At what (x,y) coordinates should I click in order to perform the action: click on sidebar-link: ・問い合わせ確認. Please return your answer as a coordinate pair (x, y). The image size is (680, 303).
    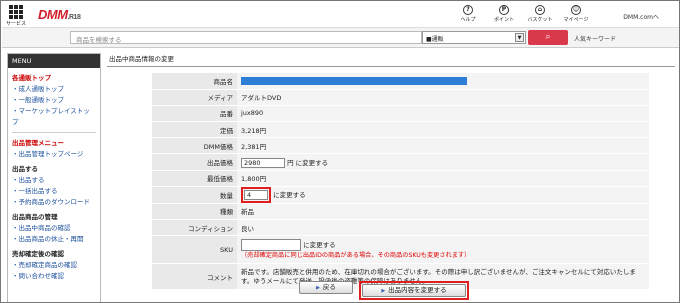
    Looking at the image, I should click on (54, 276).